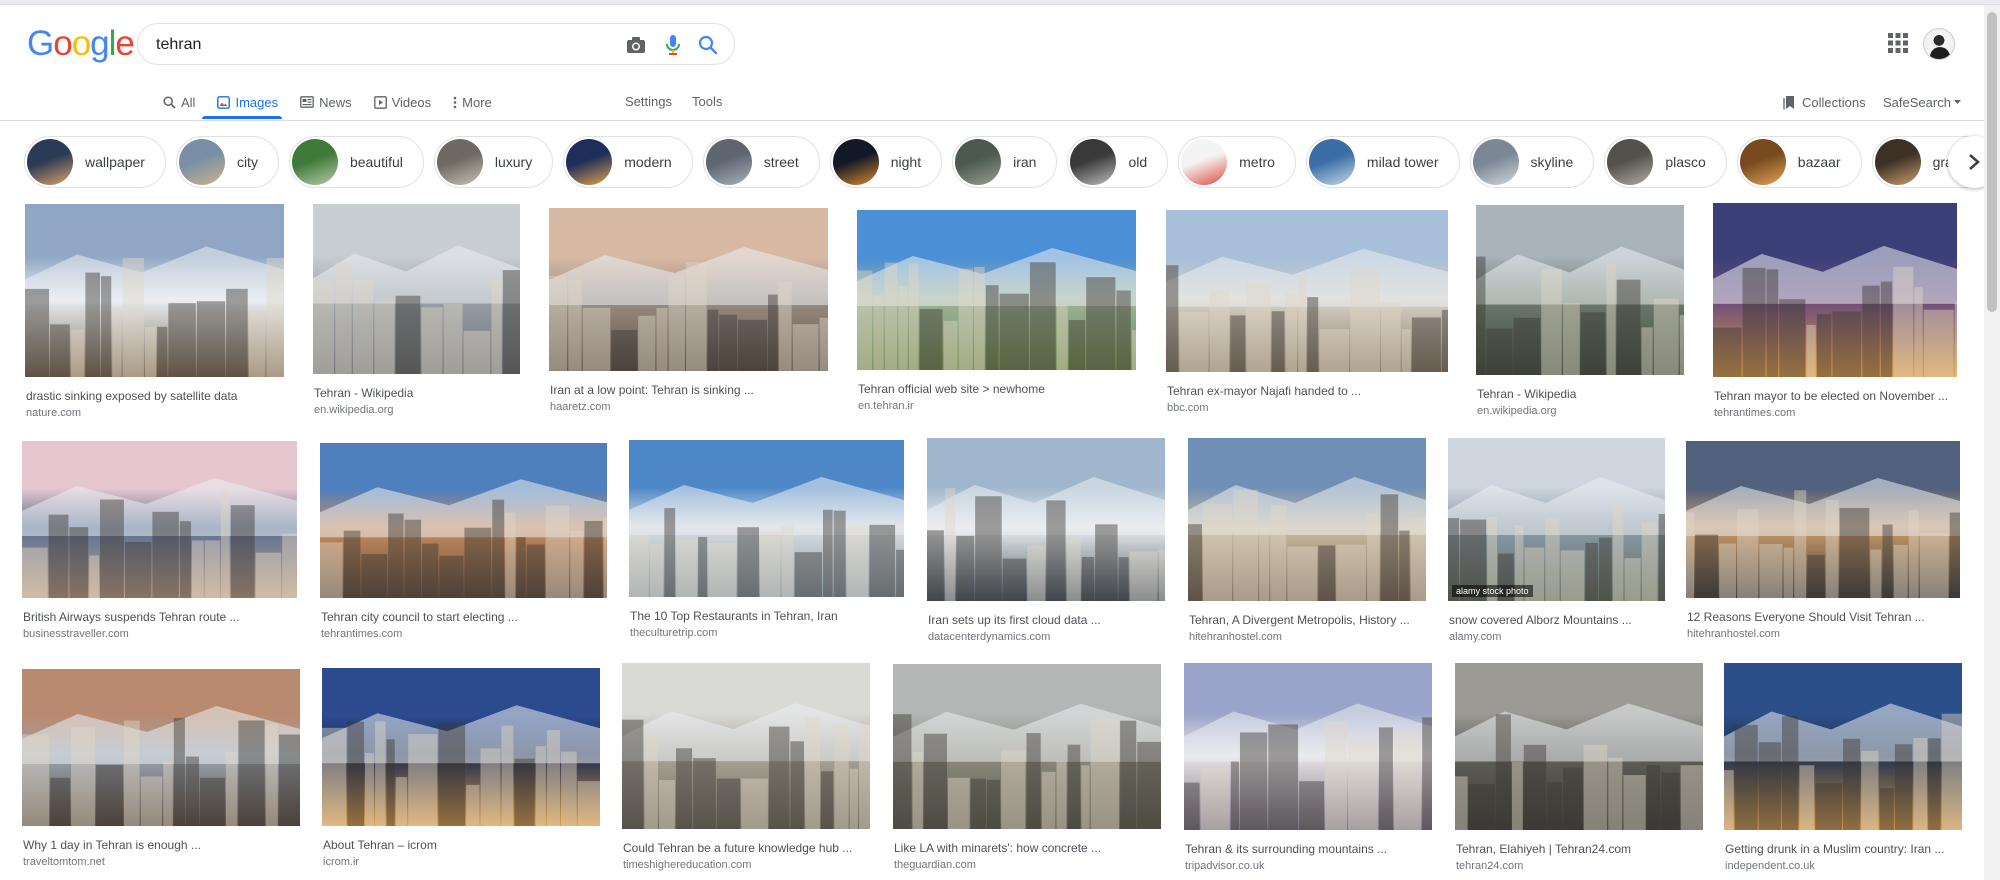  I want to click on chip-skyline: skyline, so click(1532, 162).